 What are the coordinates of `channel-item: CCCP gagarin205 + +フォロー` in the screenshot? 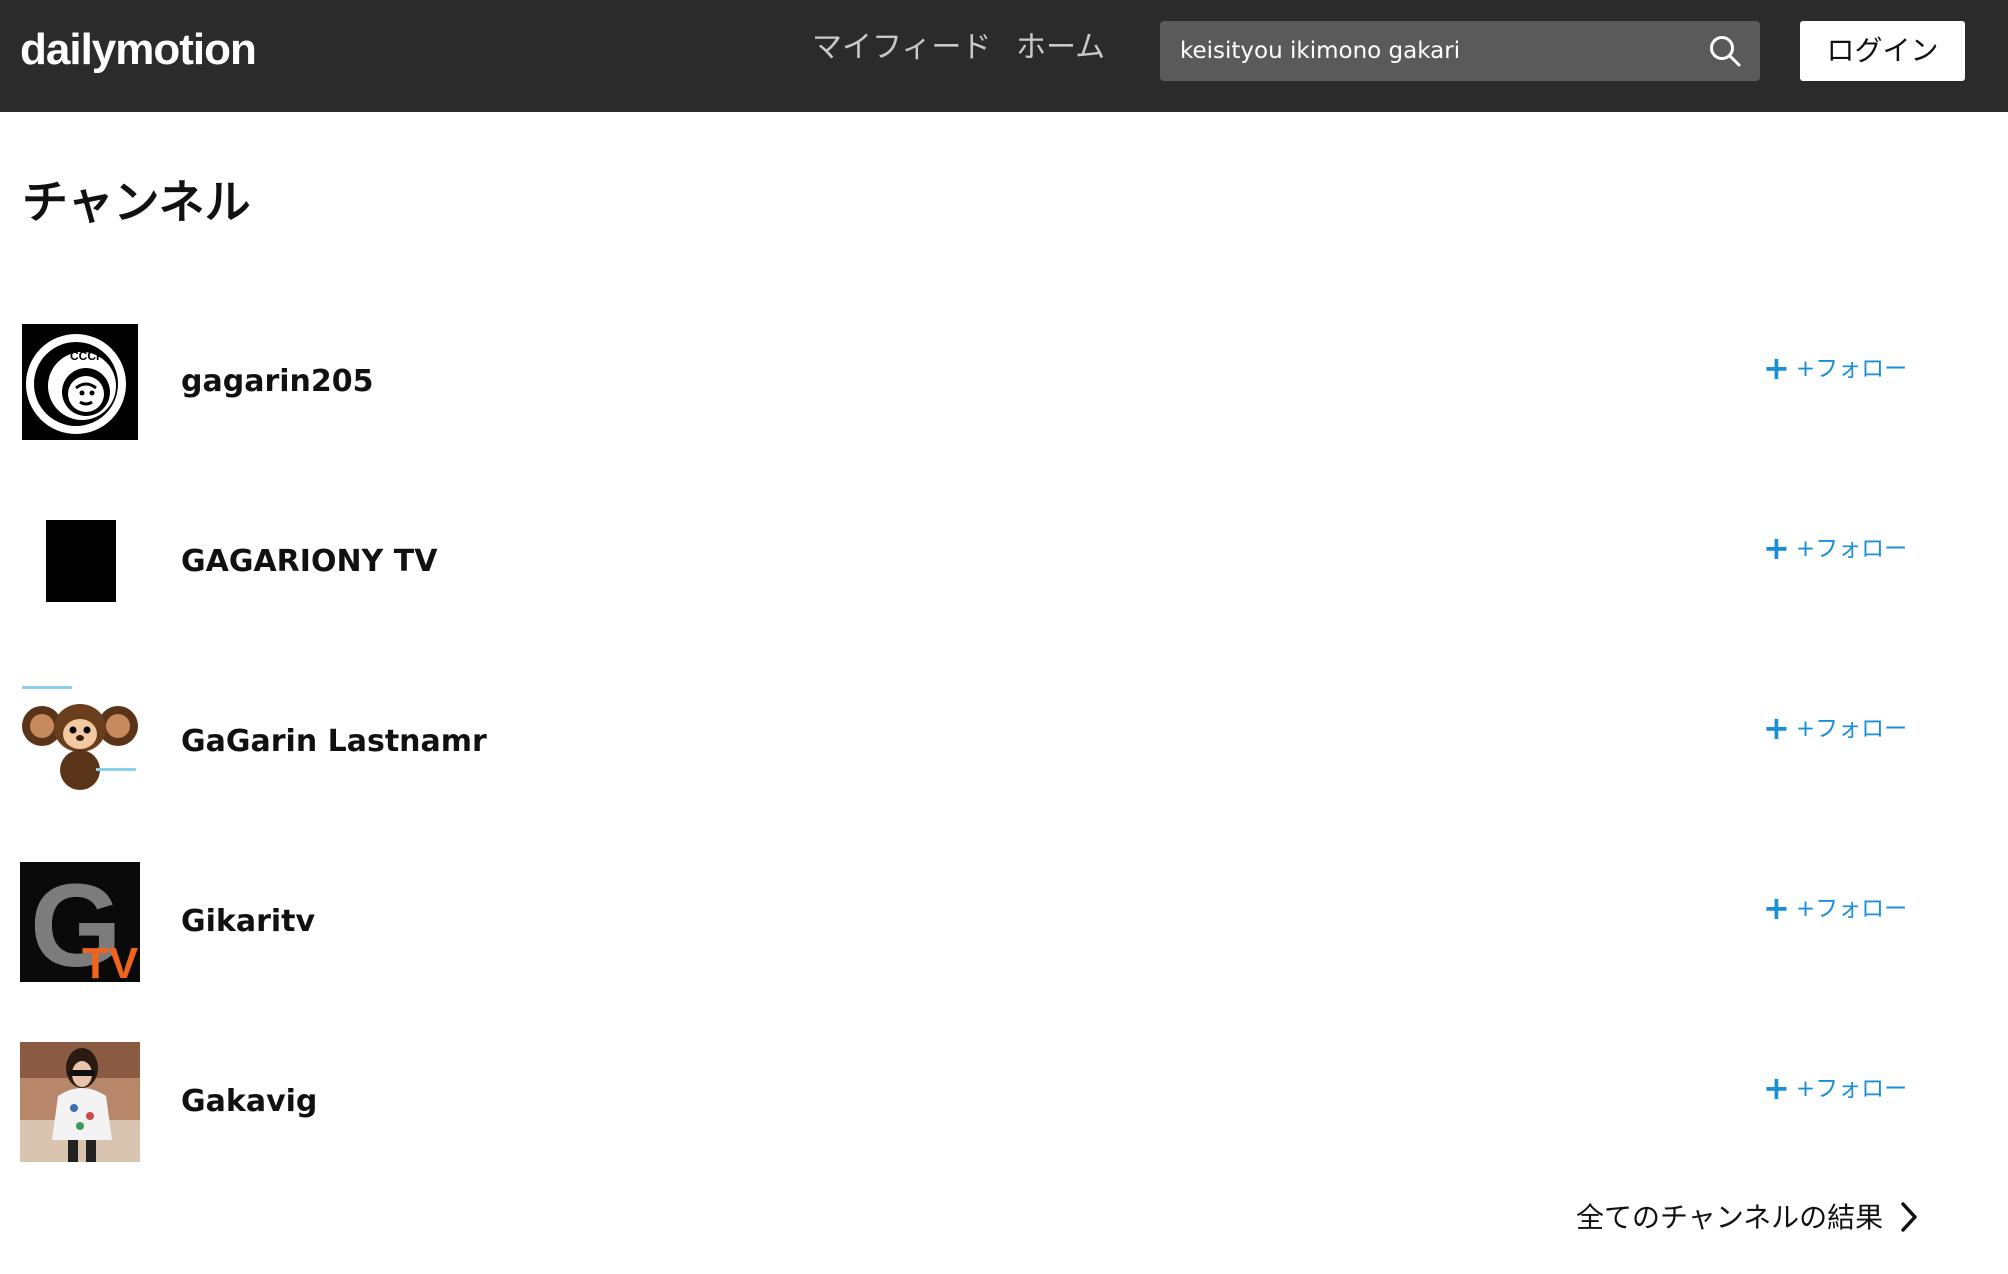 It's located at (990, 382).